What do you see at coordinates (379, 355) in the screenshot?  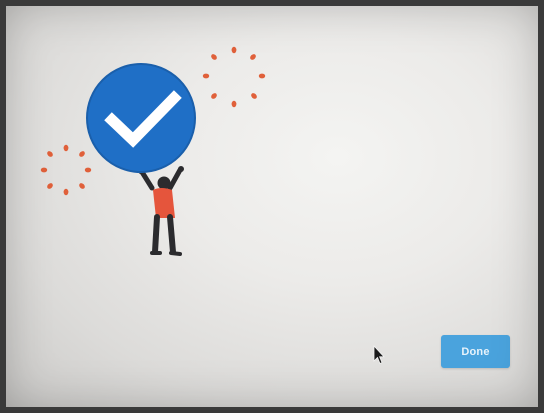 I see `mouse-pointer-icon` at bounding box center [379, 355].